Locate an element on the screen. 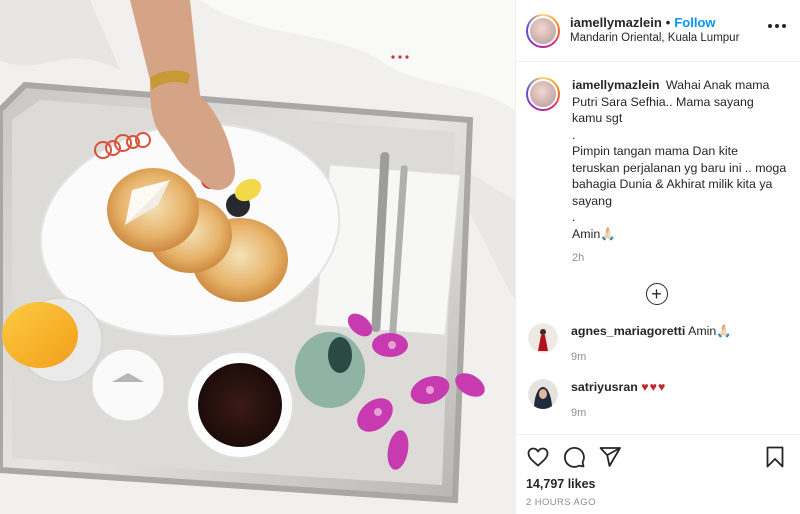 Image resolution: width=800 pixels, height=514 pixels. heart-icon is located at coordinates (538, 457).